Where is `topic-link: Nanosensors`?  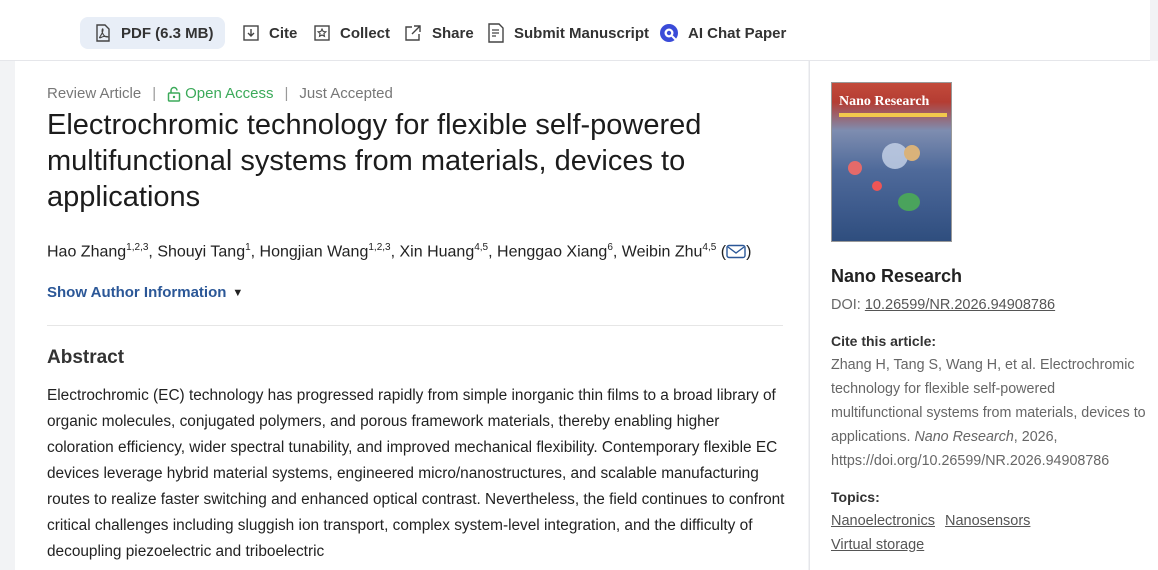
topic-link: Nanosensors is located at coordinates (987, 521).